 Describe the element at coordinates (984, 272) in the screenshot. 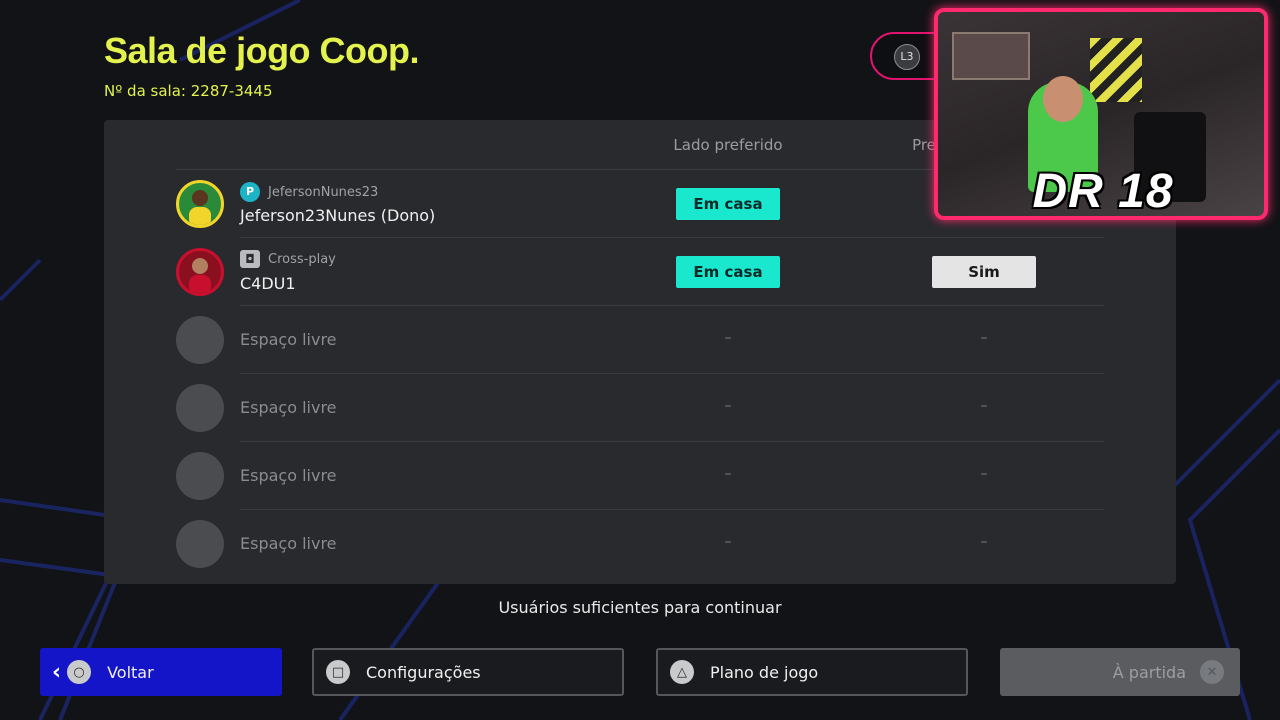

I see `ready-button: Sim` at that location.